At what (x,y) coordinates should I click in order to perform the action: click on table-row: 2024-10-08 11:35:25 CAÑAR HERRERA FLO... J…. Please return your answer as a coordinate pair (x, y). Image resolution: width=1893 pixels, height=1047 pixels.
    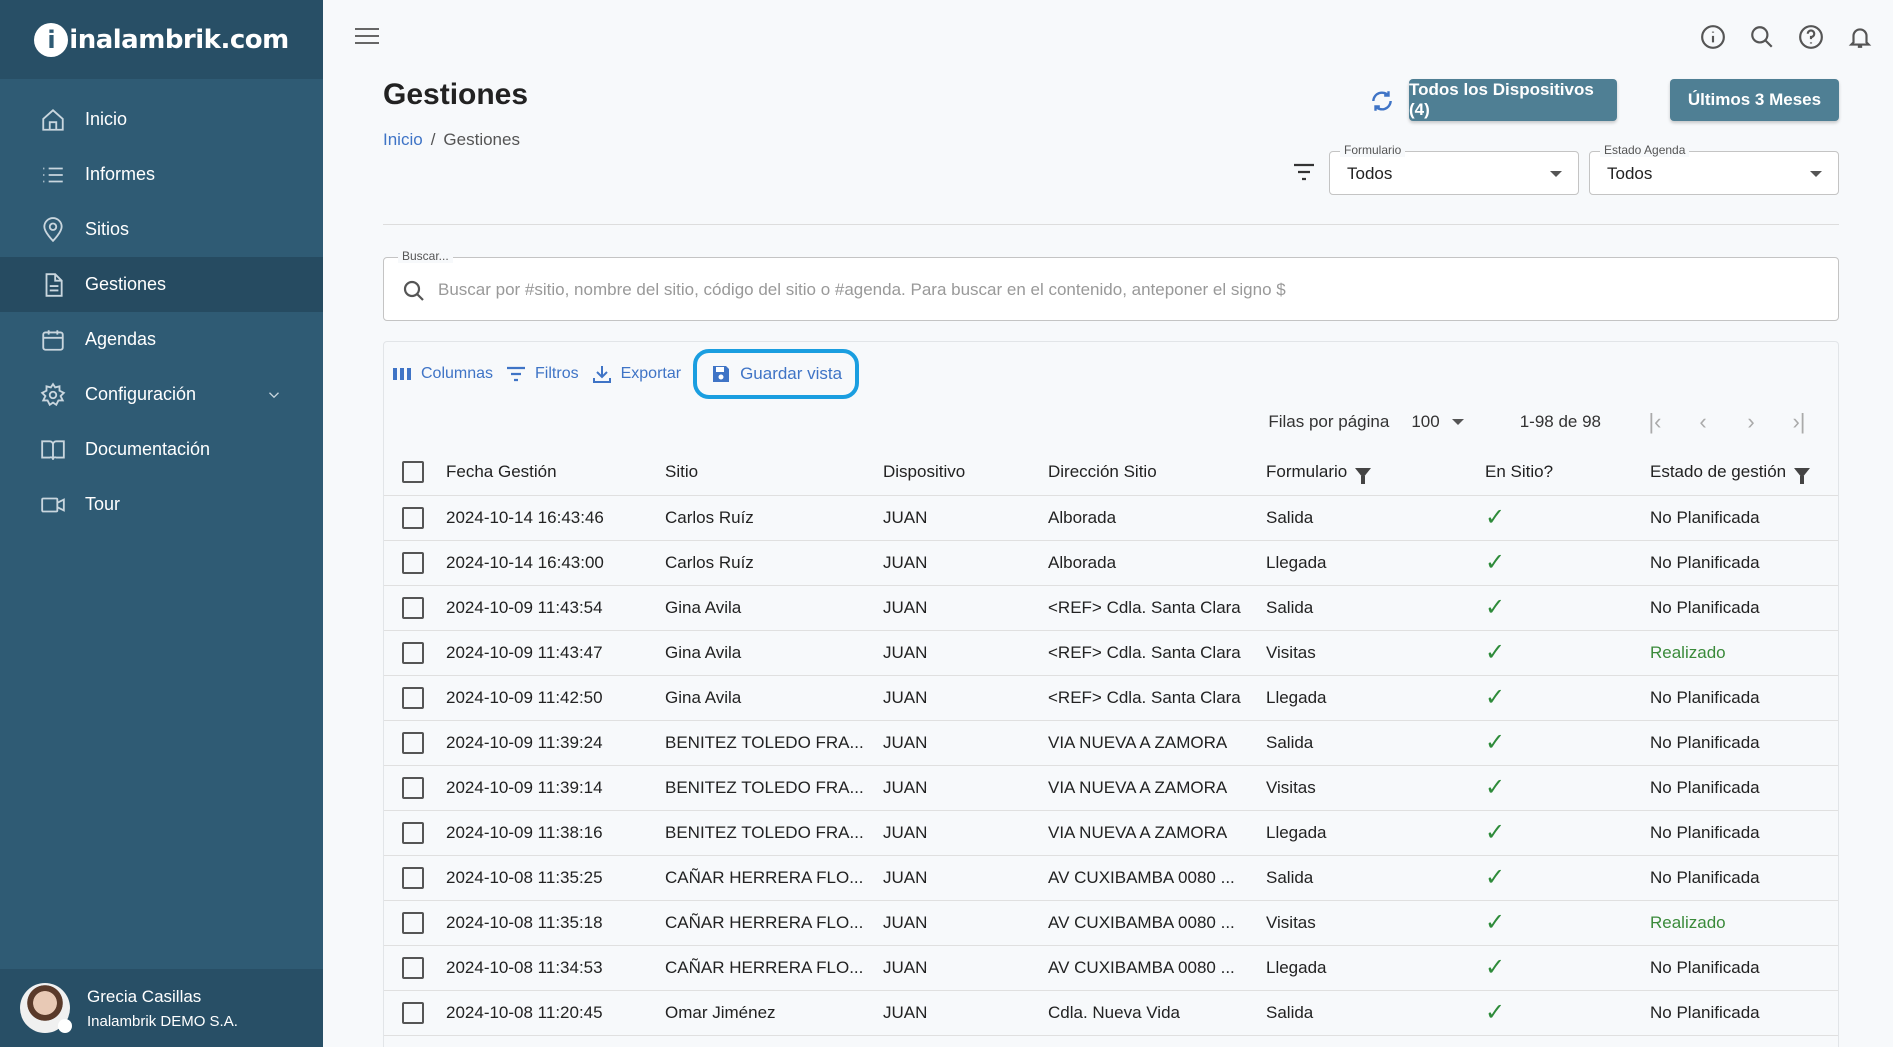
    Looking at the image, I should click on (1111, 878).